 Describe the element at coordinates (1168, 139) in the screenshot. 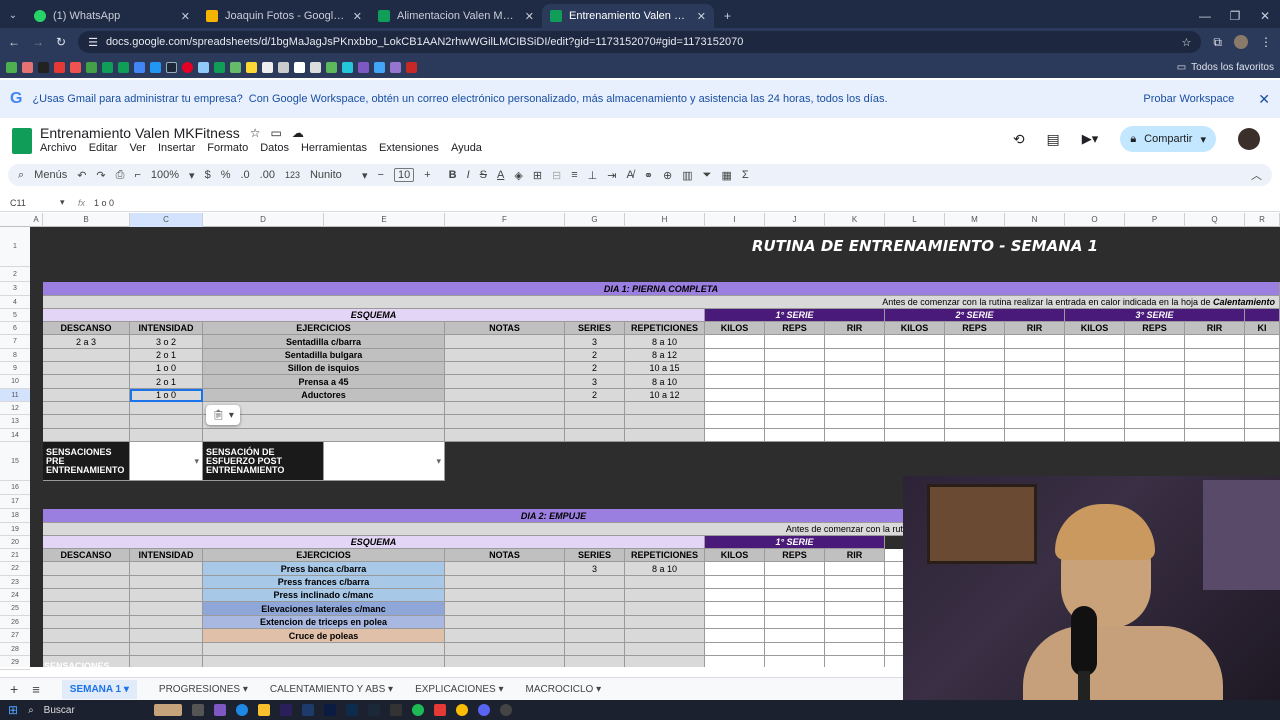

I see `share-button: 🔒︎ Compartir ▾` at that location.